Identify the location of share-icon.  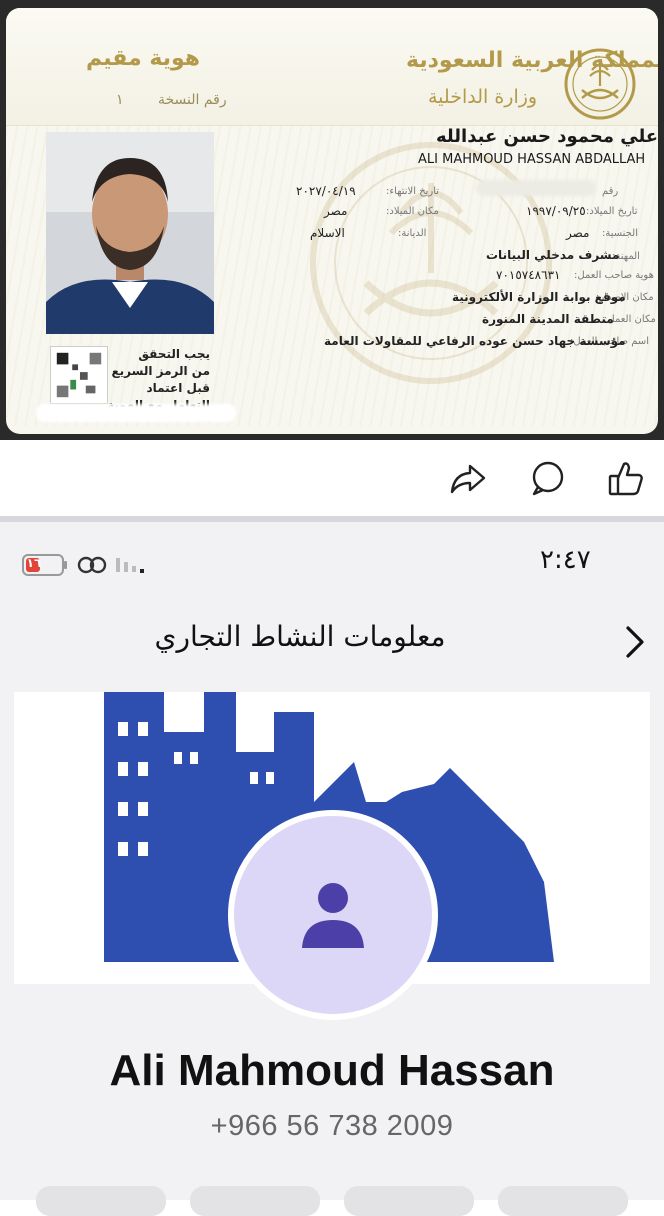
(468, 478).